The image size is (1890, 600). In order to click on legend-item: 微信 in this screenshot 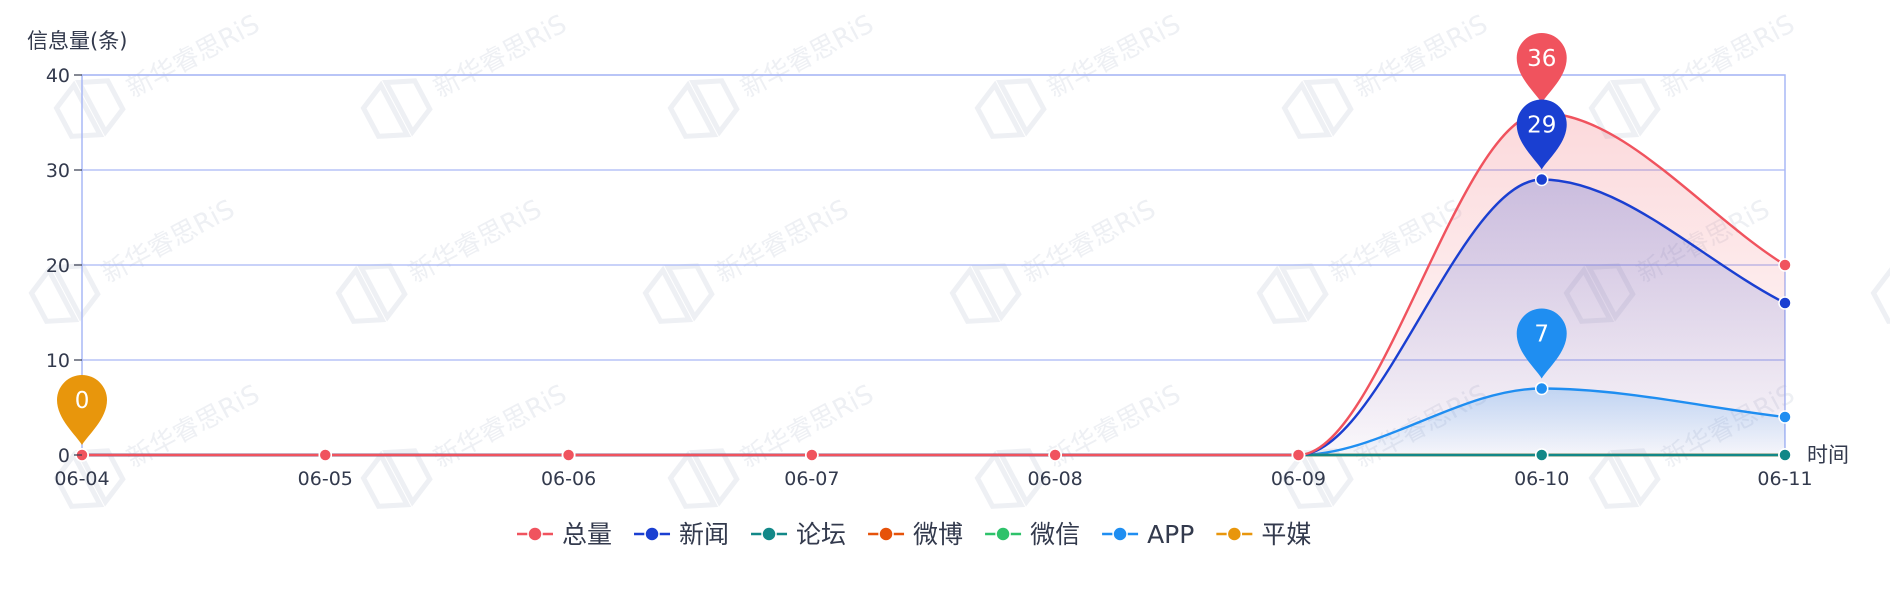, I will do `click(1032, 534)`.